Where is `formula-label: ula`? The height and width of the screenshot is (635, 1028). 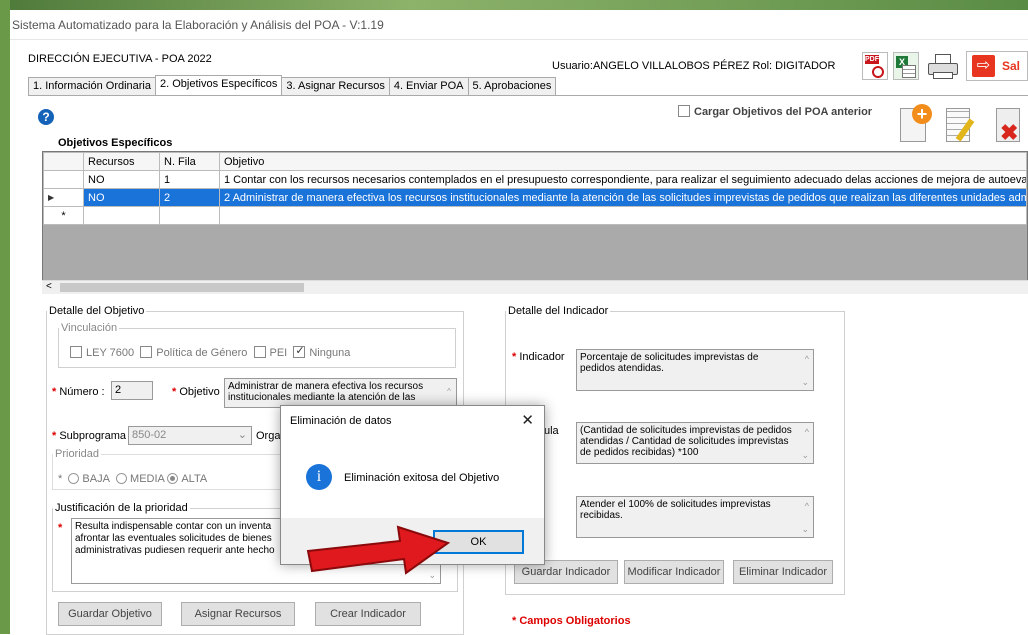 formula-label: ula is located at coordinates (551, 431).